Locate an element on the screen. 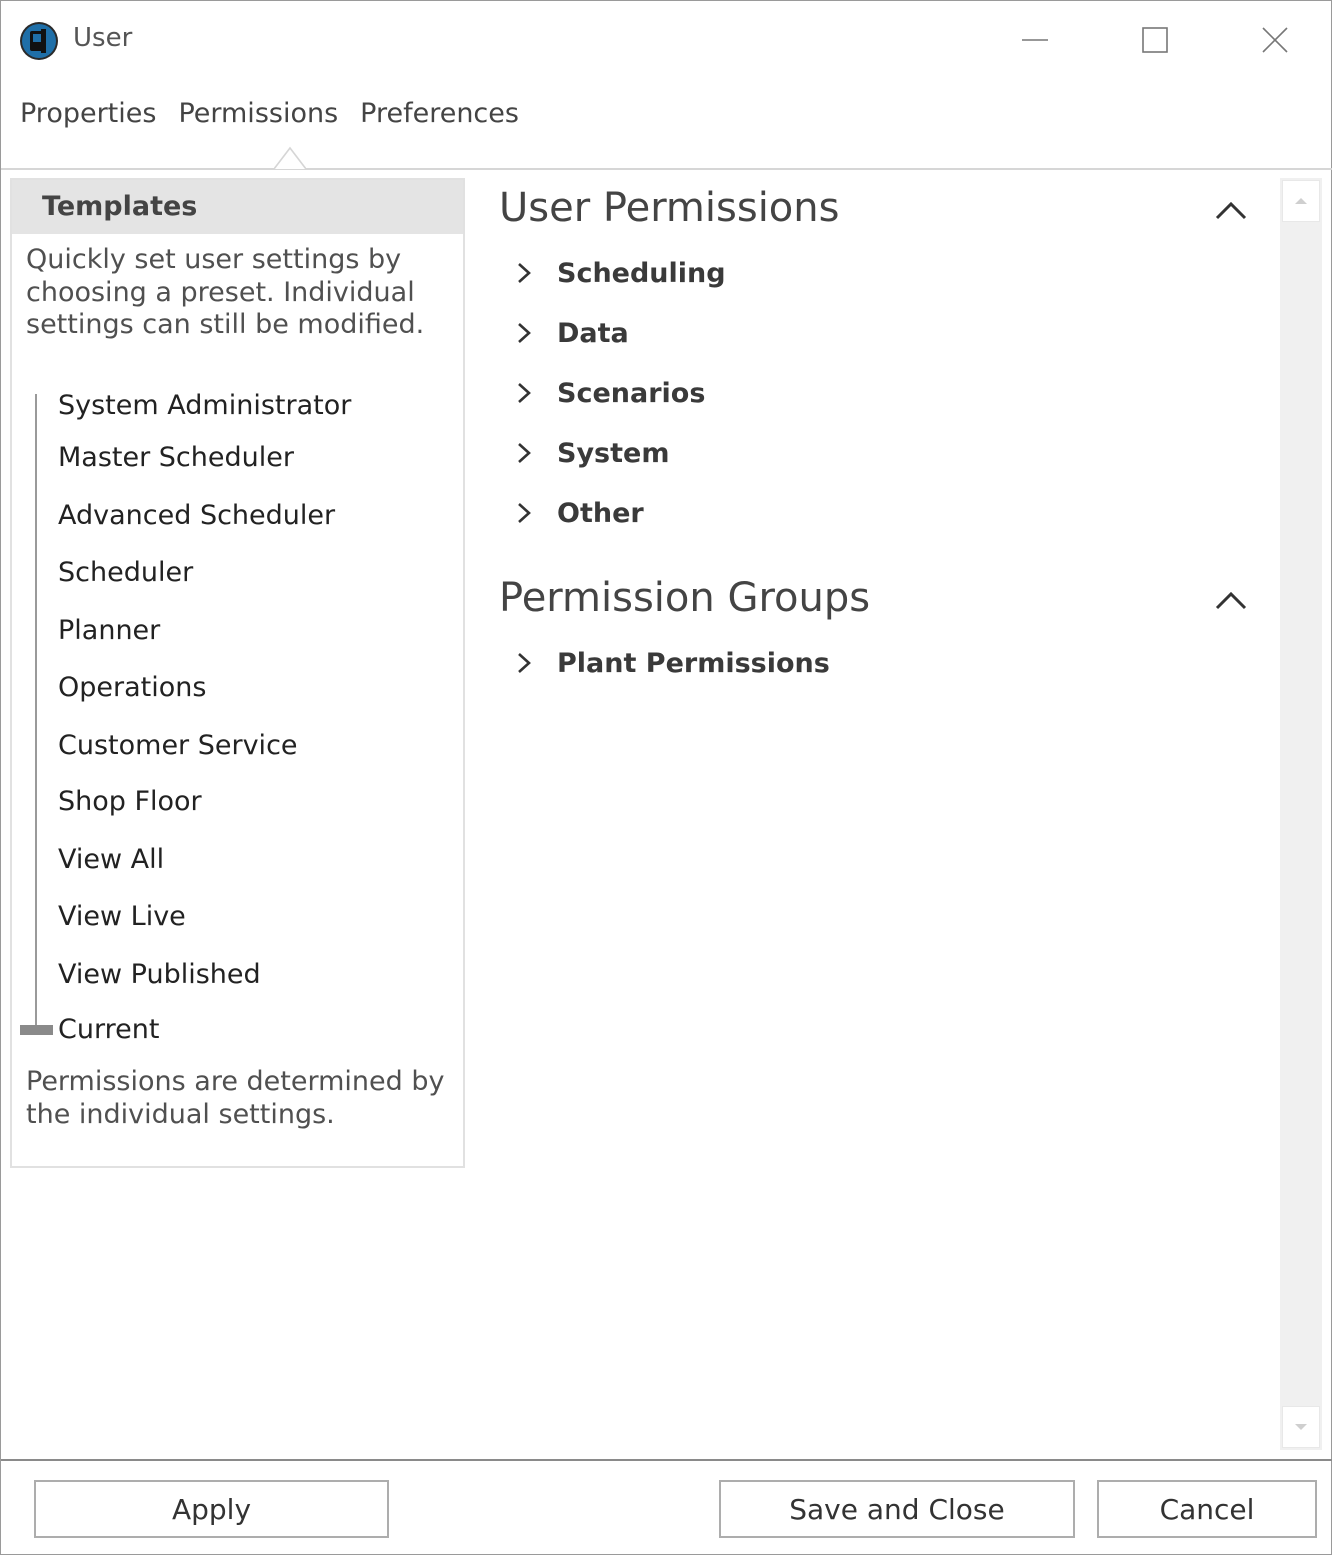 Image resolution: width=1332 pixels, height=1555 pixels. scroll-up-icon is located at coordinates (1301, 201).